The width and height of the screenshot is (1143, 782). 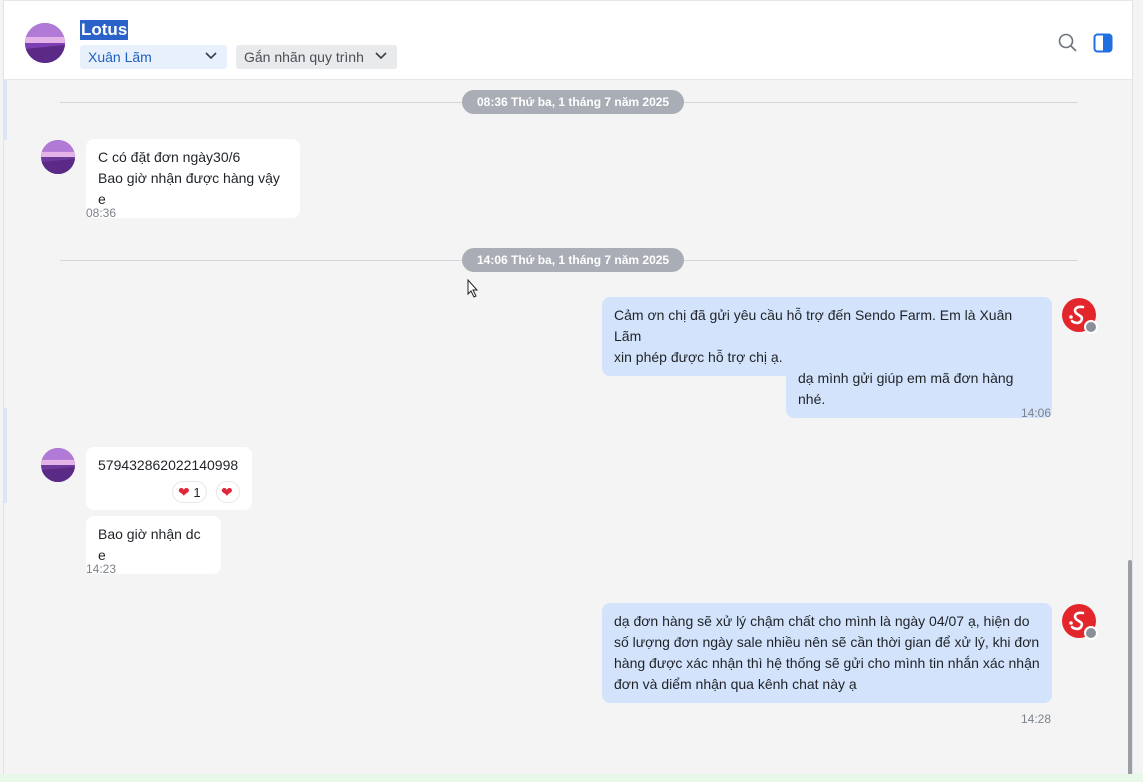 What do you see at coordinates (1036, 719) in the screenshot?
I see `message-time: 14:28` at bounding box center [1036, 719].